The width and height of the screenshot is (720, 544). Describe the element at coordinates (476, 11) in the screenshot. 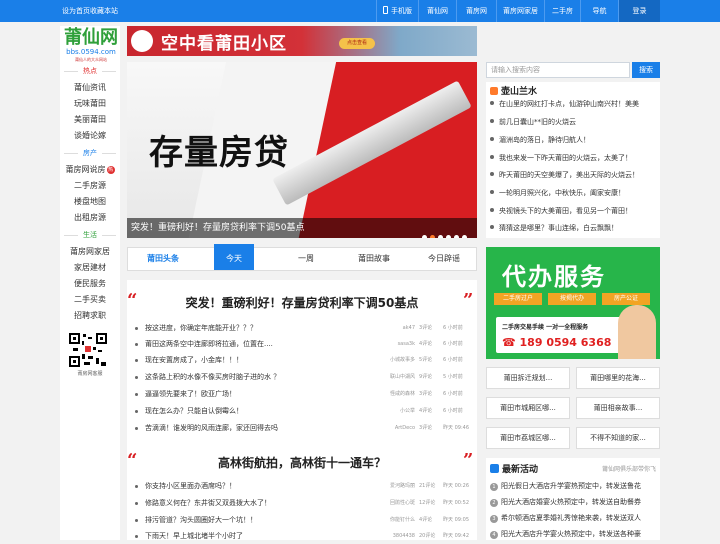

I see `nav-pufang: 莆房网` at that location.